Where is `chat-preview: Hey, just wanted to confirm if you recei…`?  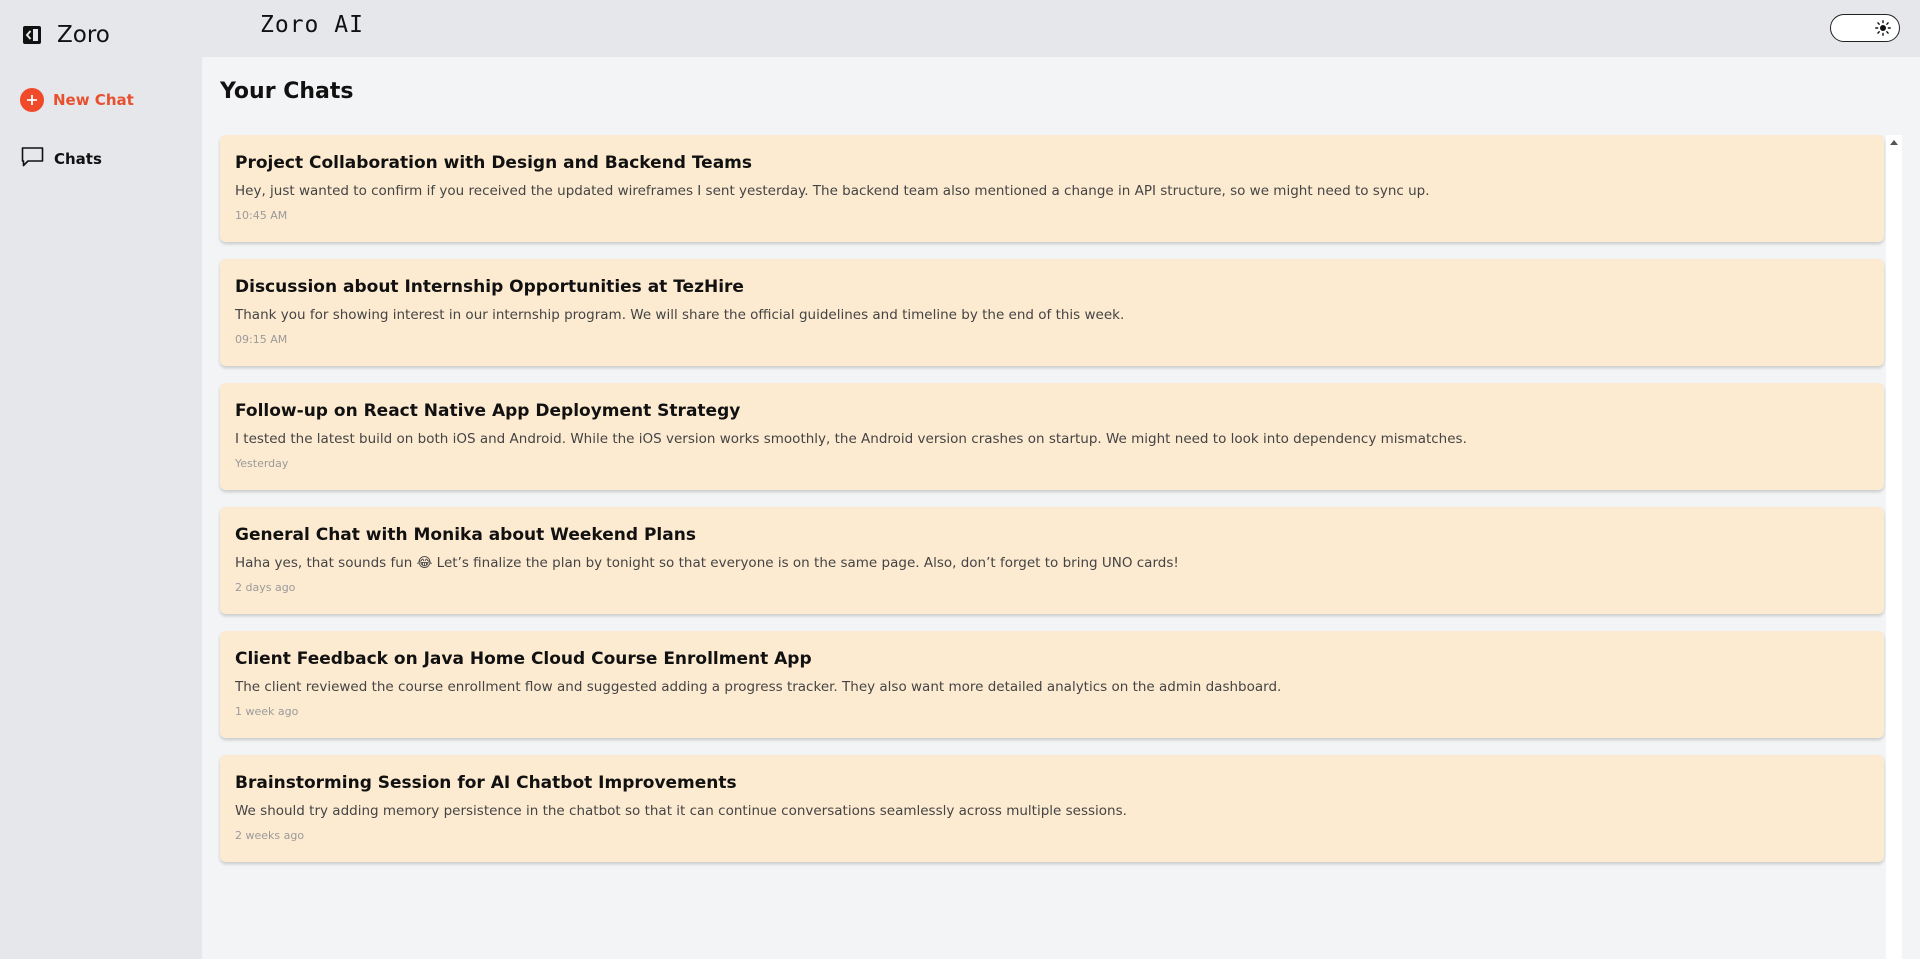
chat-preview: Hey, just wanted to confirm if you recei… is located at coordinates (832, 191).